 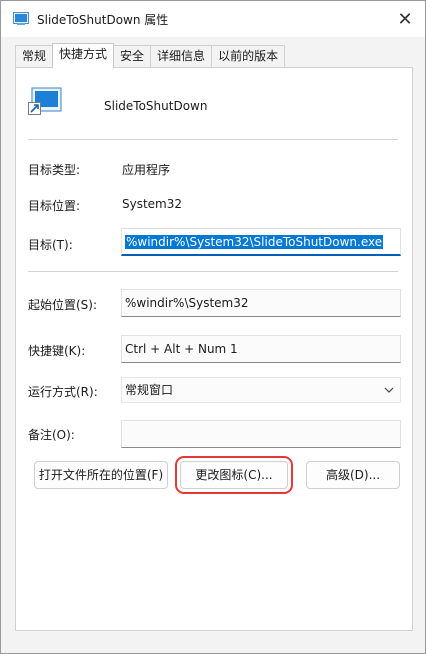 I want to click on target-label: 目标(T):, so click(x=50, y=245).